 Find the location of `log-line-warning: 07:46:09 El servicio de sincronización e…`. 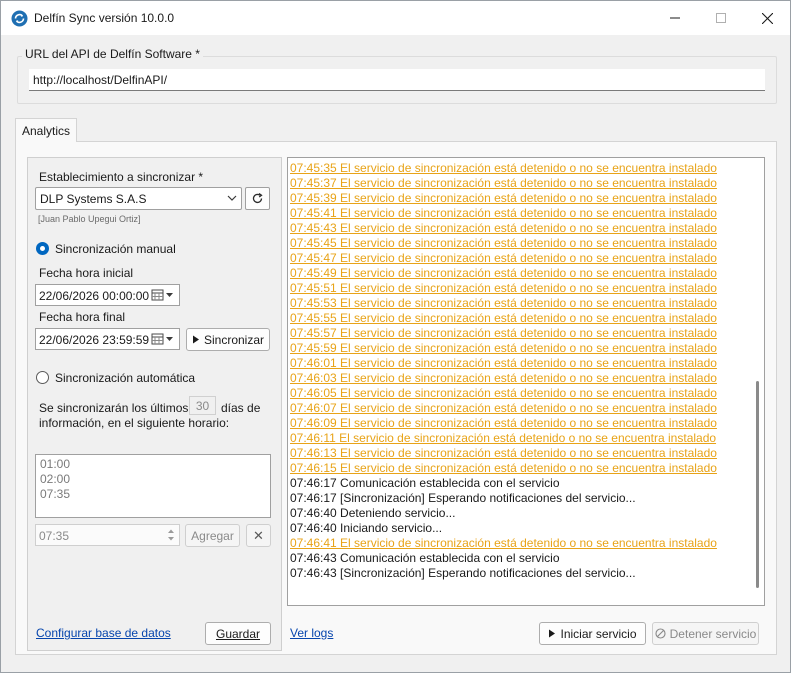

log-line-warning: 07:46:09 El servicio de sincronización e… is located at coordinates (503, 423).